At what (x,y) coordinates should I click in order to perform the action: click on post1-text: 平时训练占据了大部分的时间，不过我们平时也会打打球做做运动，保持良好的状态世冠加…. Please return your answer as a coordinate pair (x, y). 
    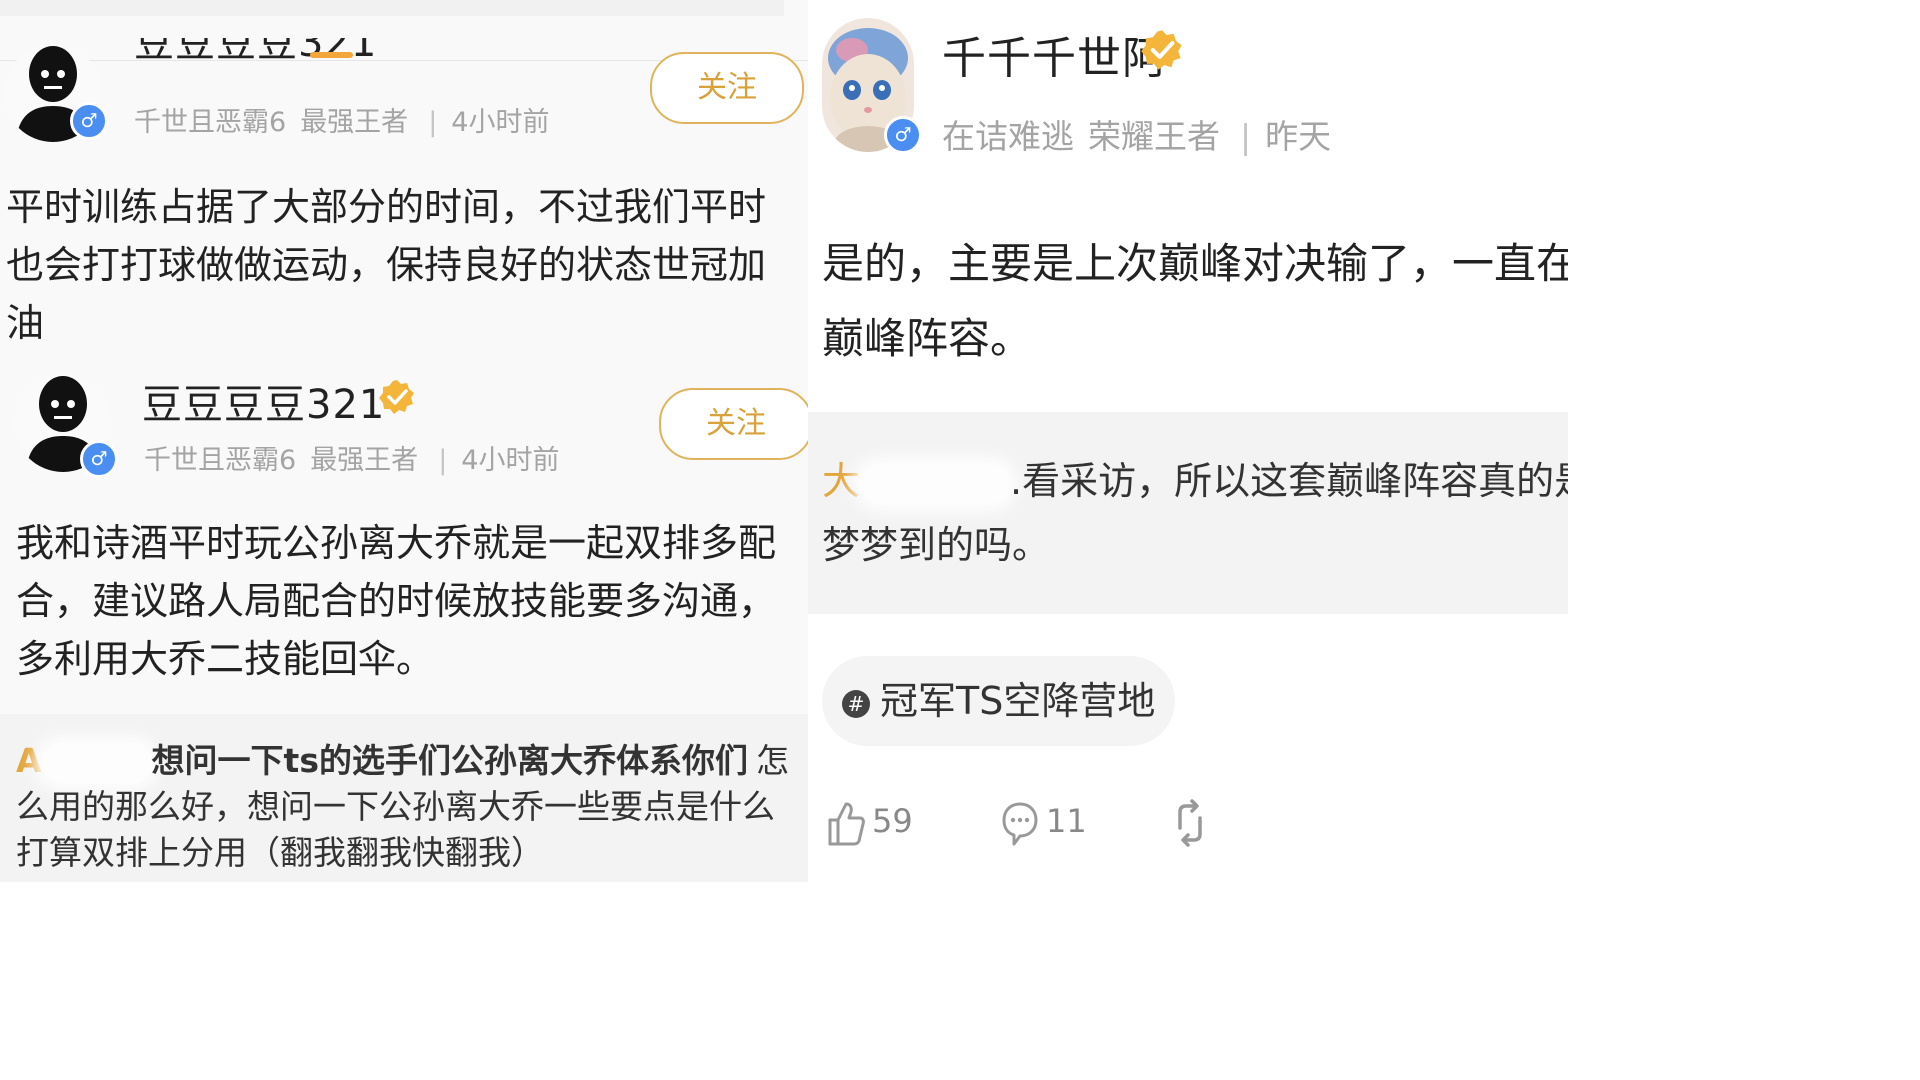
    Looking at the image, I should click on (386, 265).